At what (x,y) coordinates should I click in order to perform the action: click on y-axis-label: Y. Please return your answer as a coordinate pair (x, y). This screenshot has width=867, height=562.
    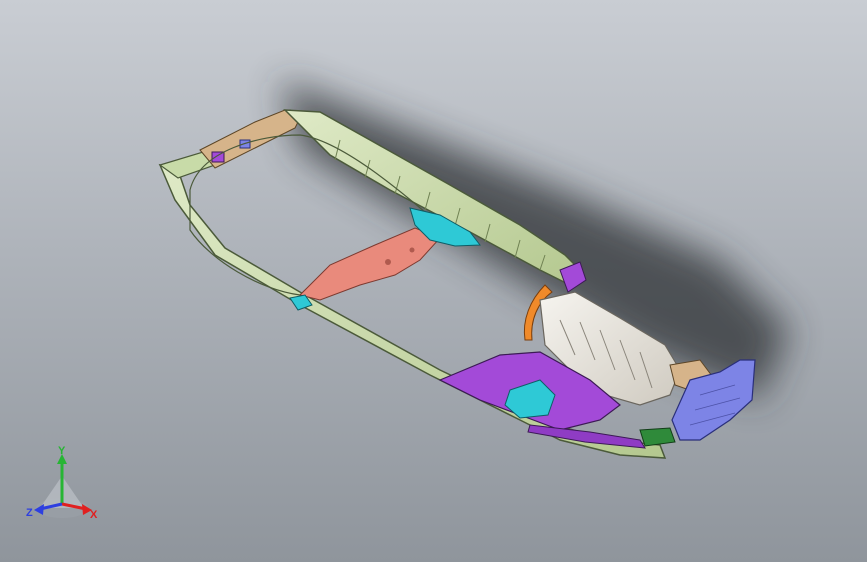
    Looking at the image, I should click on (62, 451).